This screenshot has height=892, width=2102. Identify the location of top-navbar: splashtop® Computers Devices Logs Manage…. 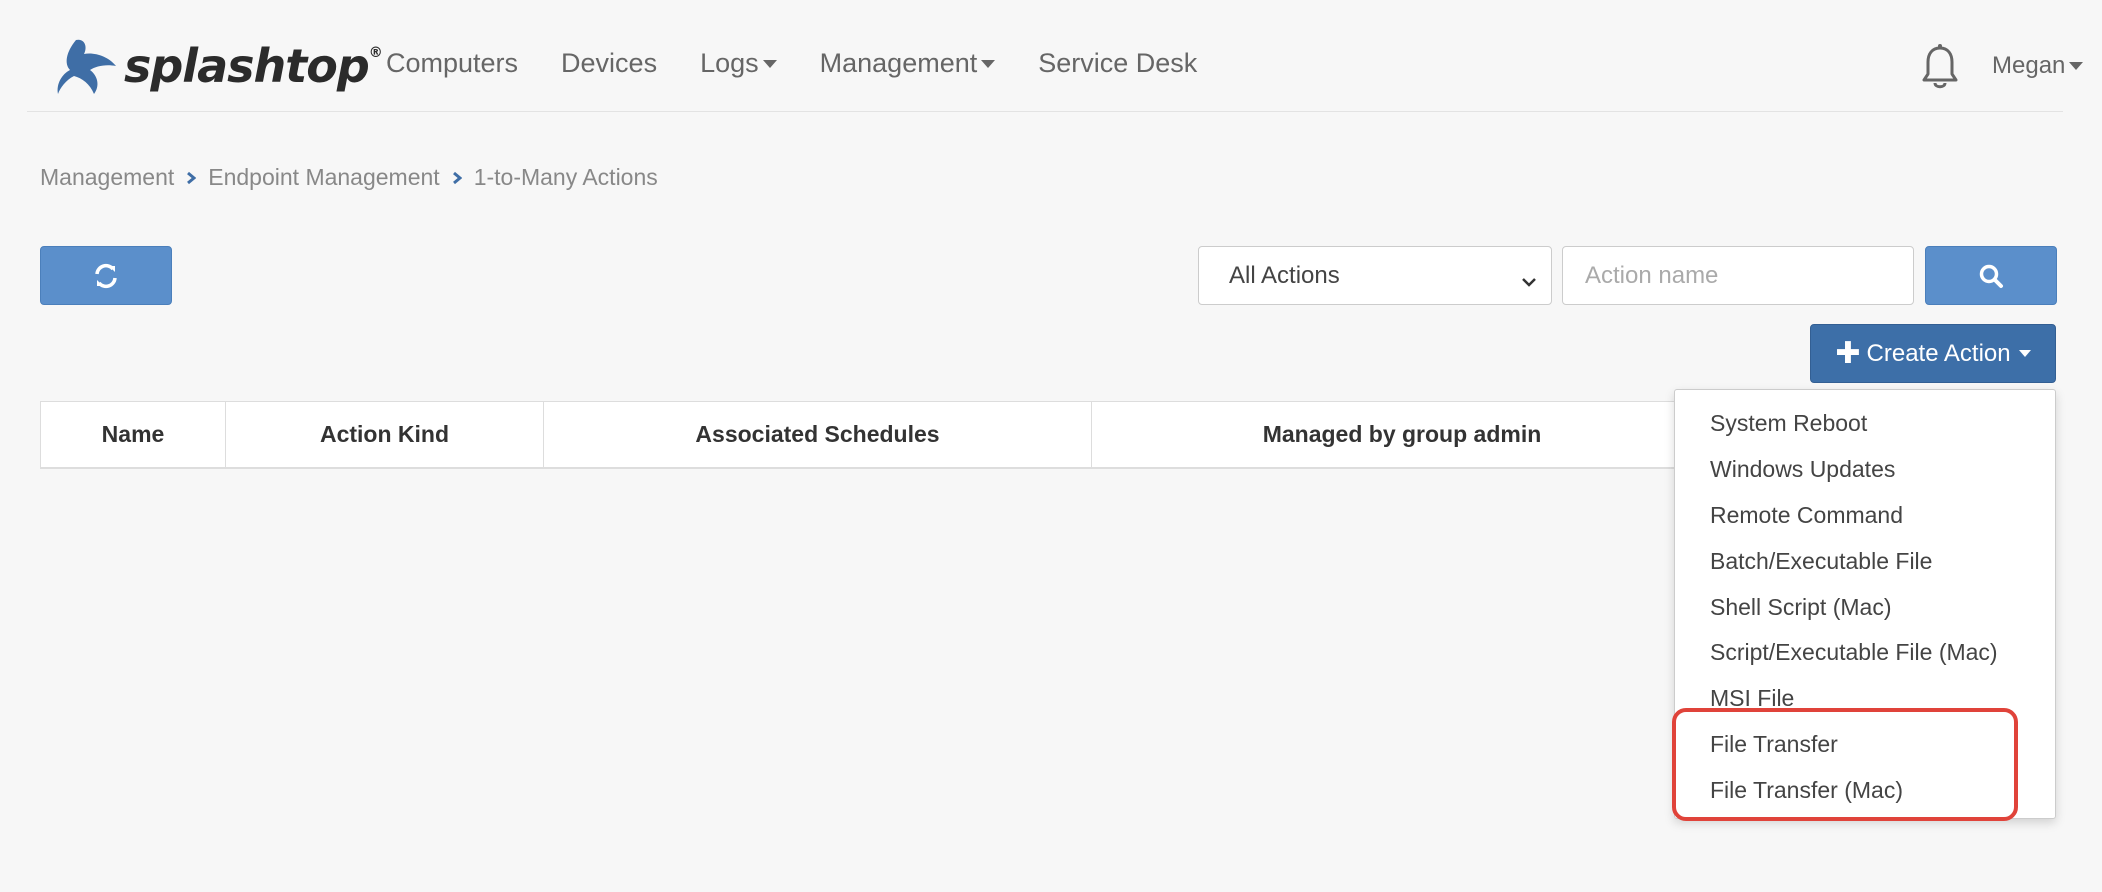
(1055, 56).